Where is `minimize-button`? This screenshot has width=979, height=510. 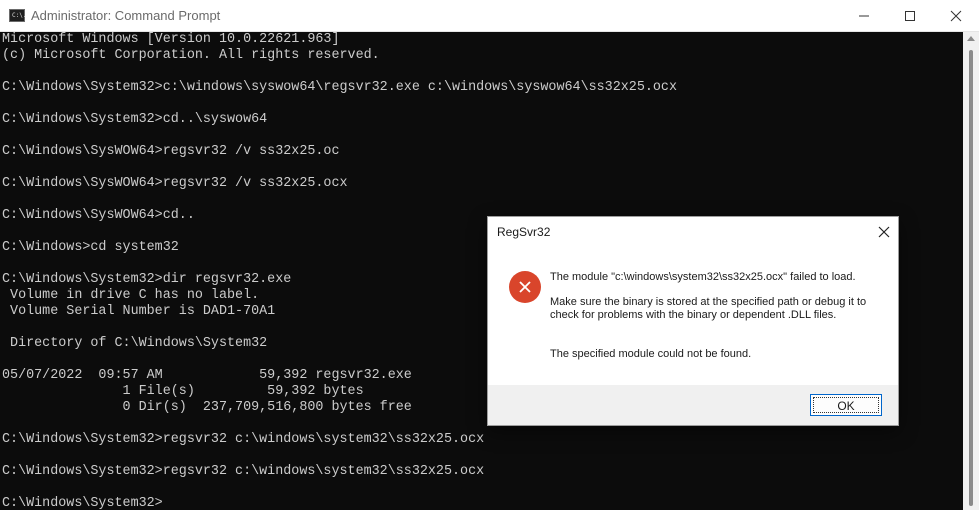
minimize-button is located at coordinates (864, 16).